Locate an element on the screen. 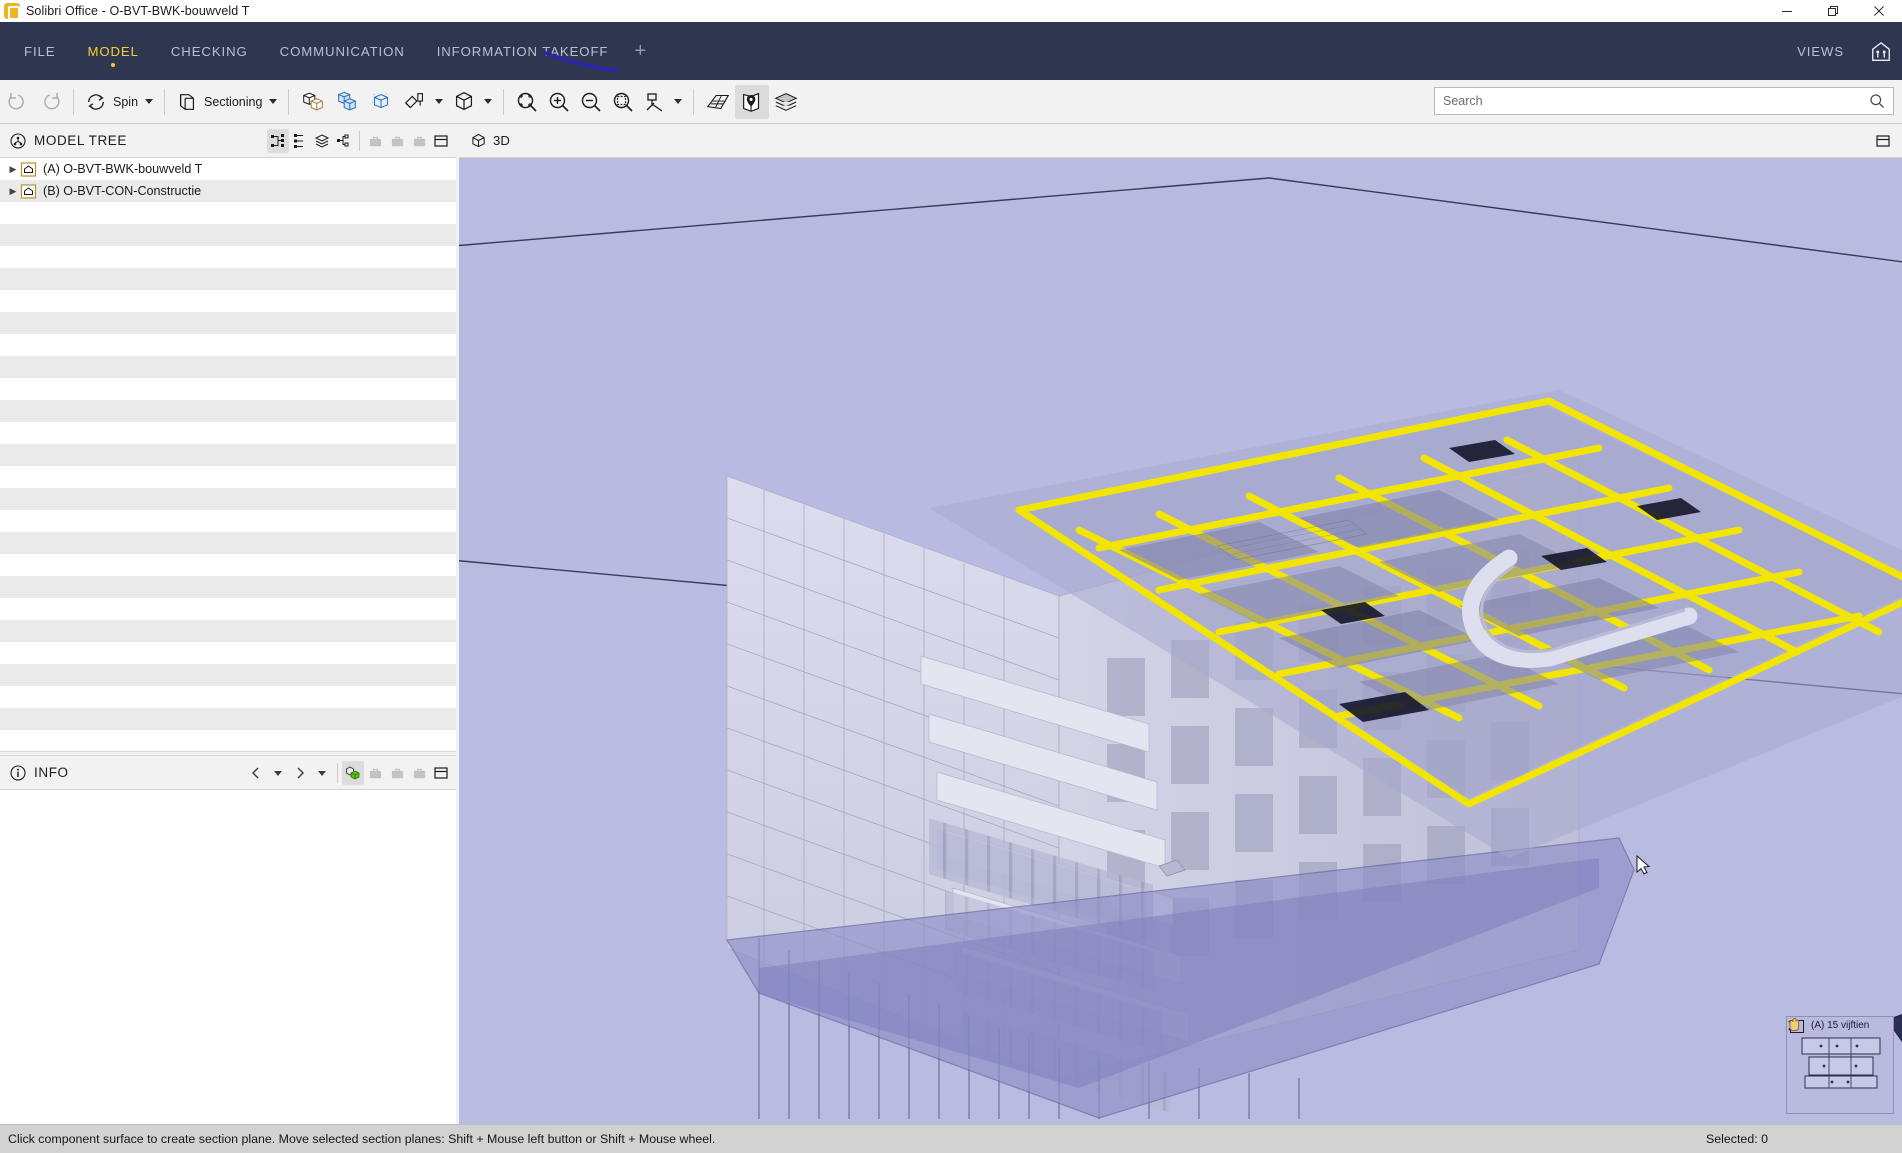  menu-item-file: FILE is located at coordinates (39, 51).